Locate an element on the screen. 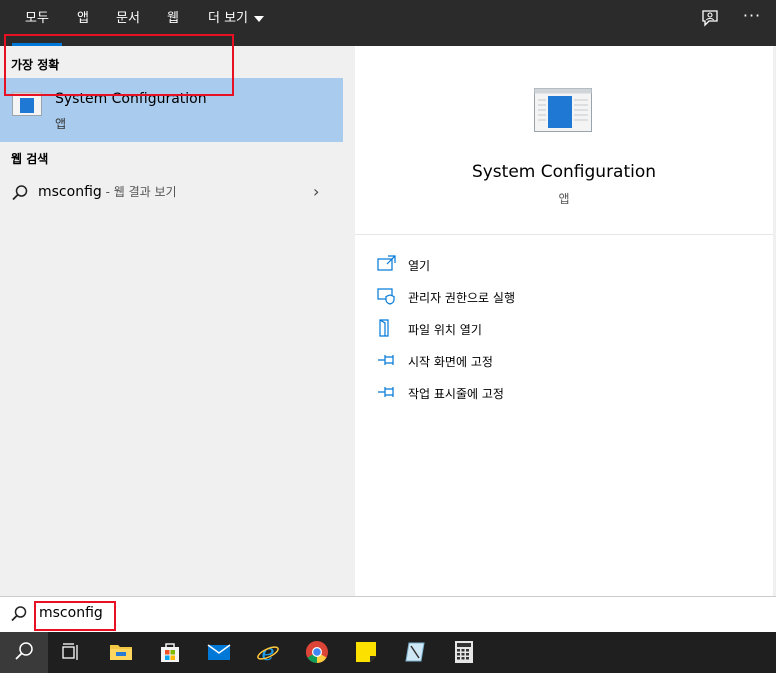  taskbar-file-explorer is located at coordinates (121, 652).